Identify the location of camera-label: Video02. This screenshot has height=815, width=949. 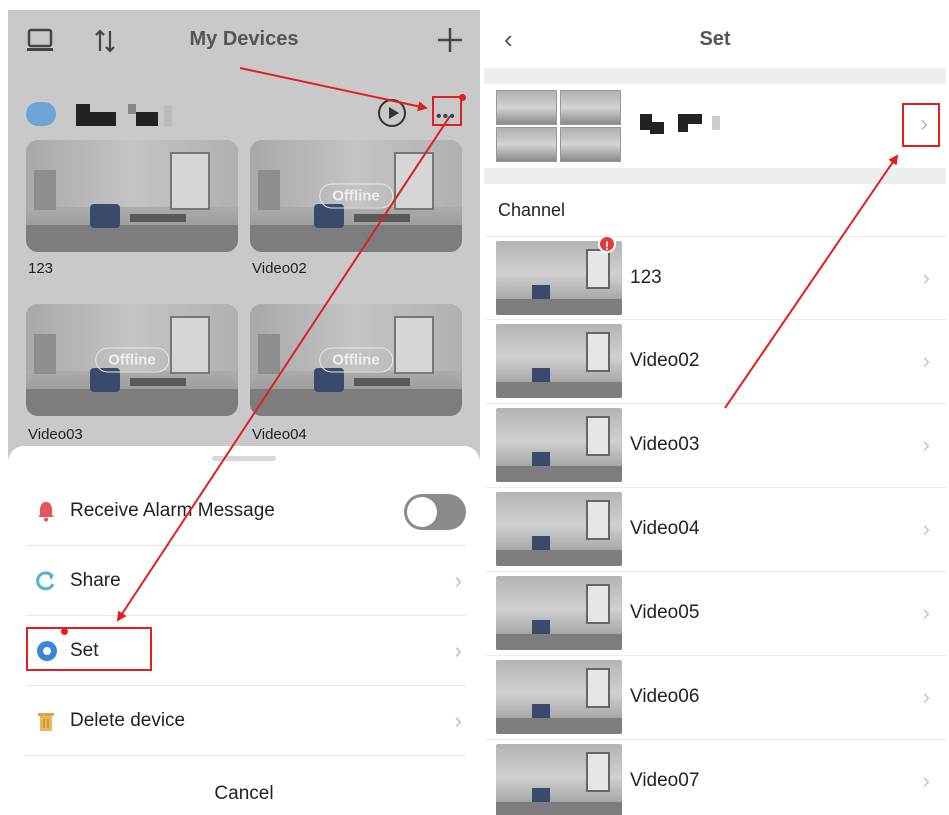
(279, 268).